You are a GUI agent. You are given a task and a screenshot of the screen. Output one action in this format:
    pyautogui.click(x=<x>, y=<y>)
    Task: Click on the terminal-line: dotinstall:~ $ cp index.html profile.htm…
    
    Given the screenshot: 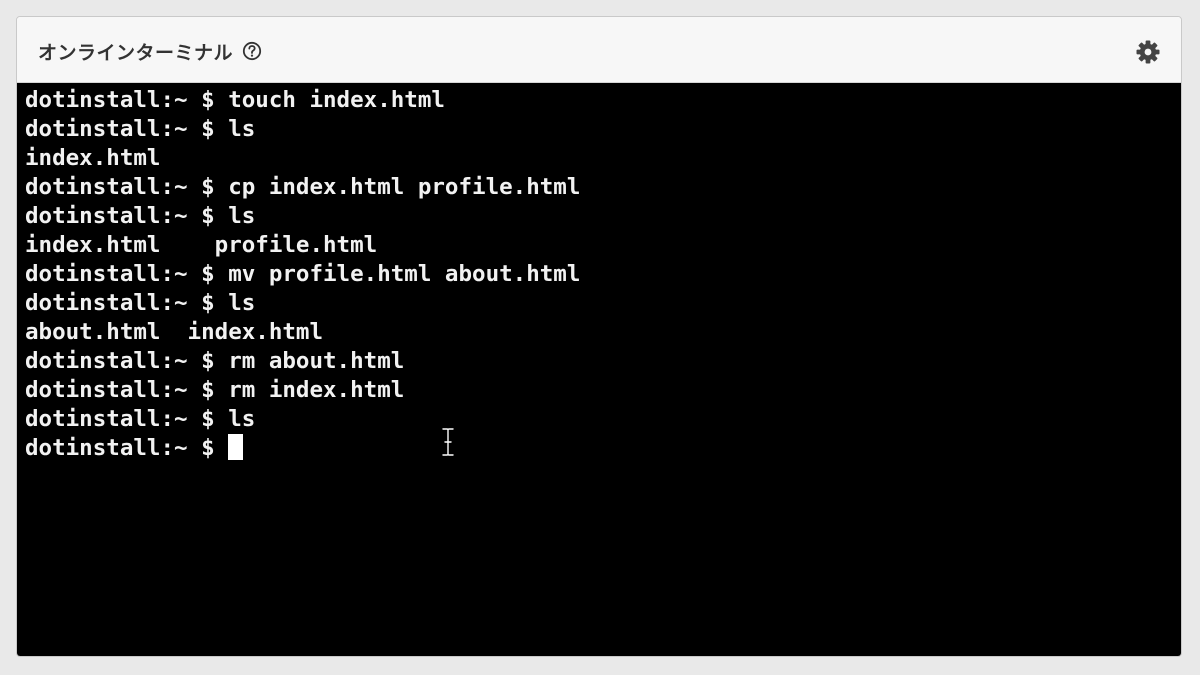 What is the action you would take?
    pyautogui.click(x=303, y=187)
    